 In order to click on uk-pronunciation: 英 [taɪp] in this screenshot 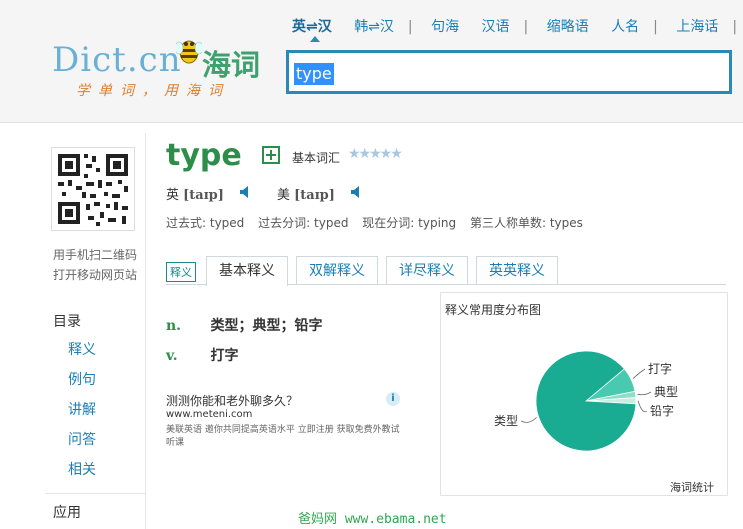, I will do `click(195, 193)`.